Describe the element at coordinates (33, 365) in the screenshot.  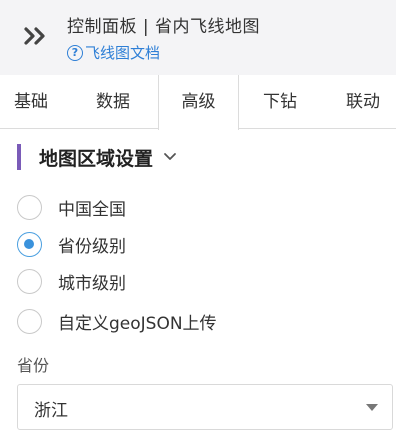
I see `province-label: 省份` at that location.